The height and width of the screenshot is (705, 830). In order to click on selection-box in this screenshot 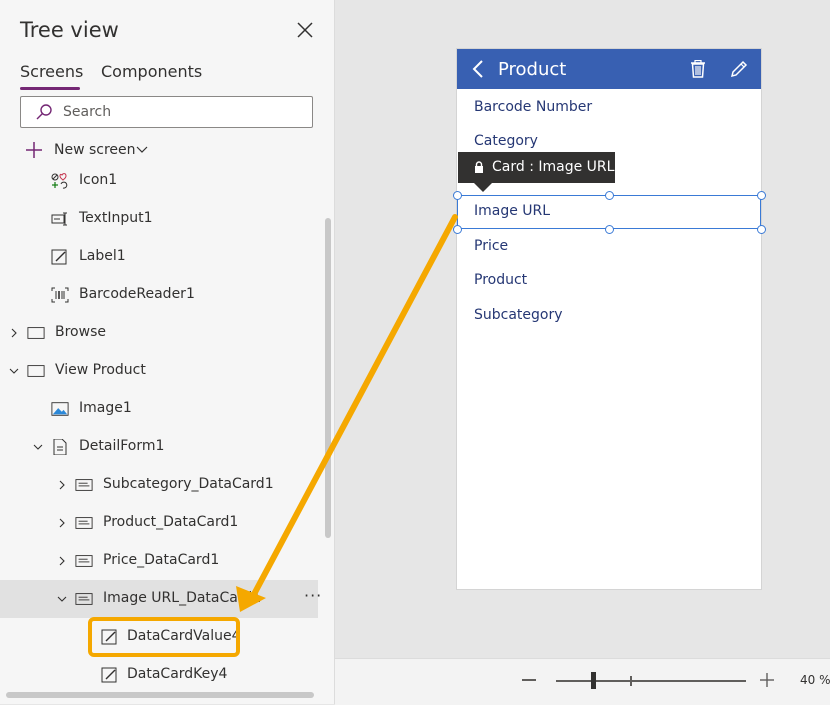, I will do `click(609, 212)`.